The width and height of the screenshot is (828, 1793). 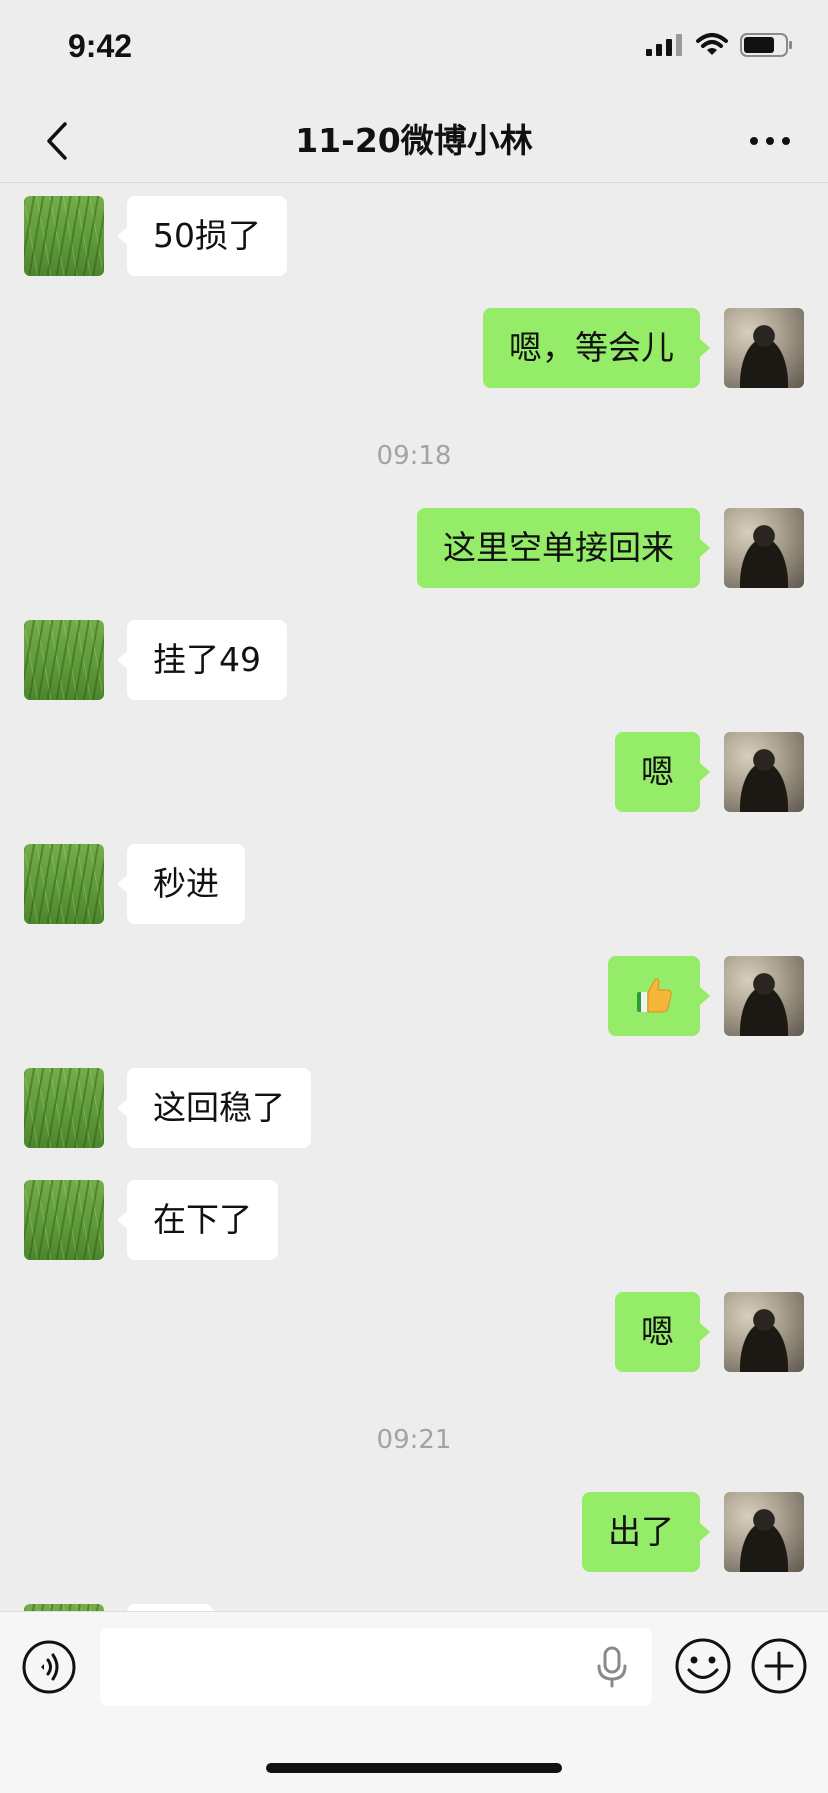 What do you see at coordinates (414, 1532) in the screenshot?
I see `message-outgoing: 出了` at bounding box center [414, 1532].